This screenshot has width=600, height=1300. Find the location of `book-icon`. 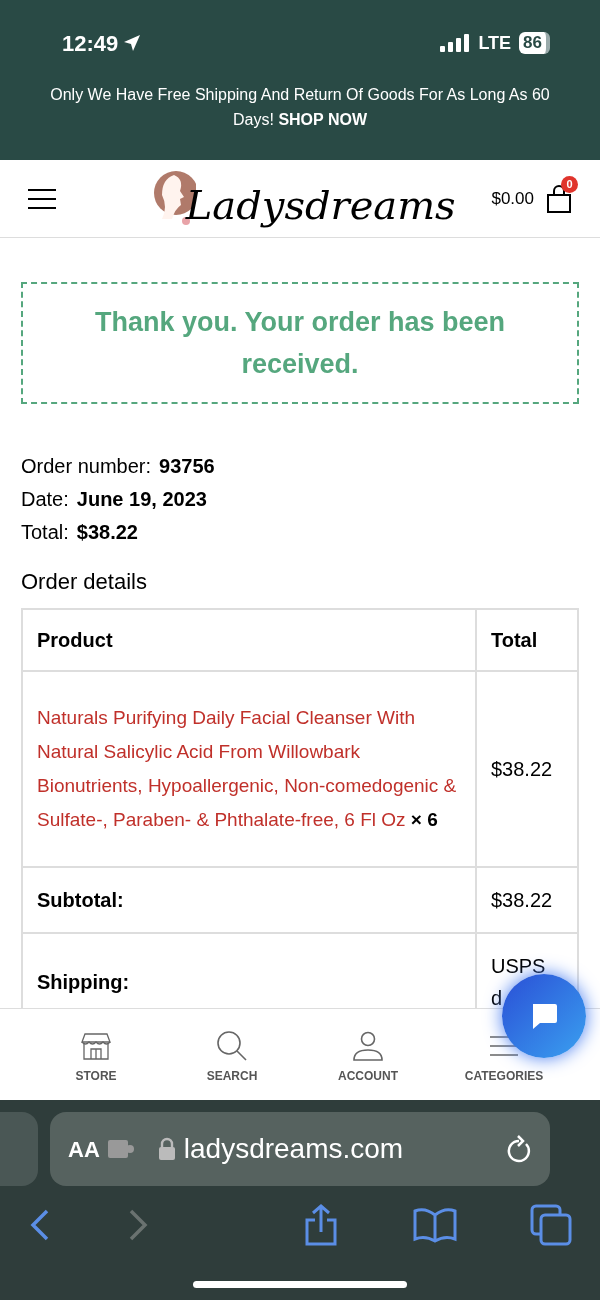

book-icon is located at coordinates (434, 1225).